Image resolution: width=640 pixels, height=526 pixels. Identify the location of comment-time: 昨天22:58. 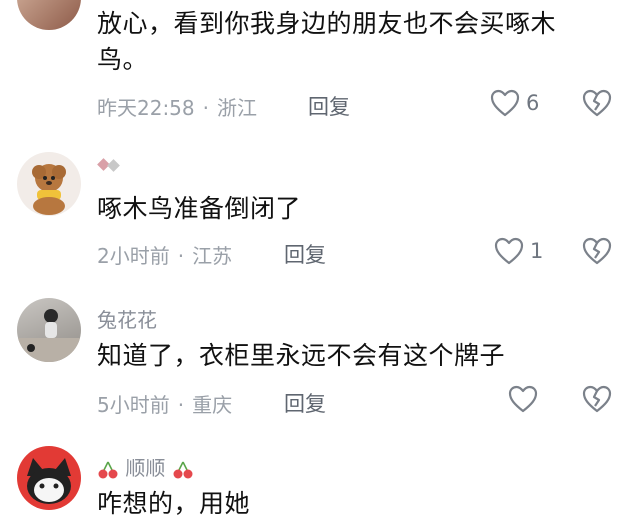
(146, 108).